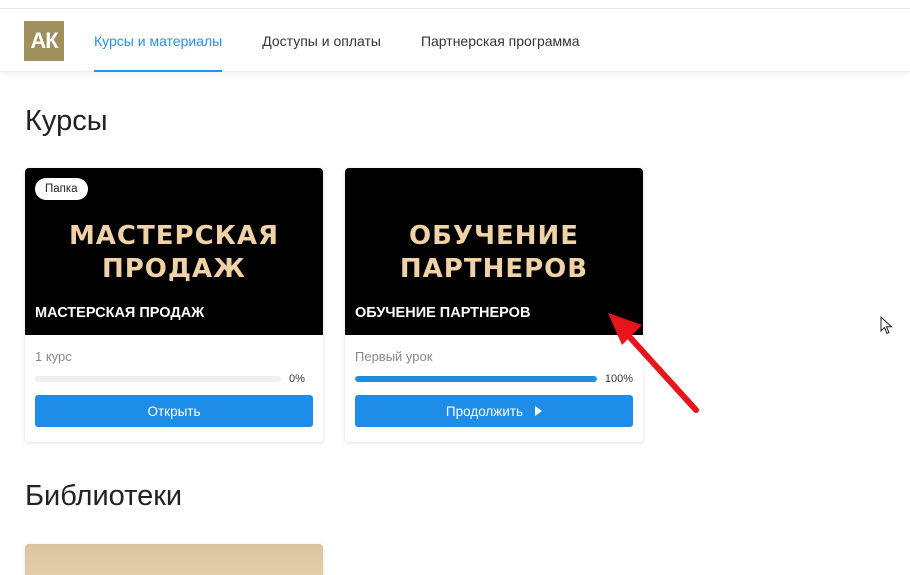  I want to click on progress-label: 0%, so click(297, 379).